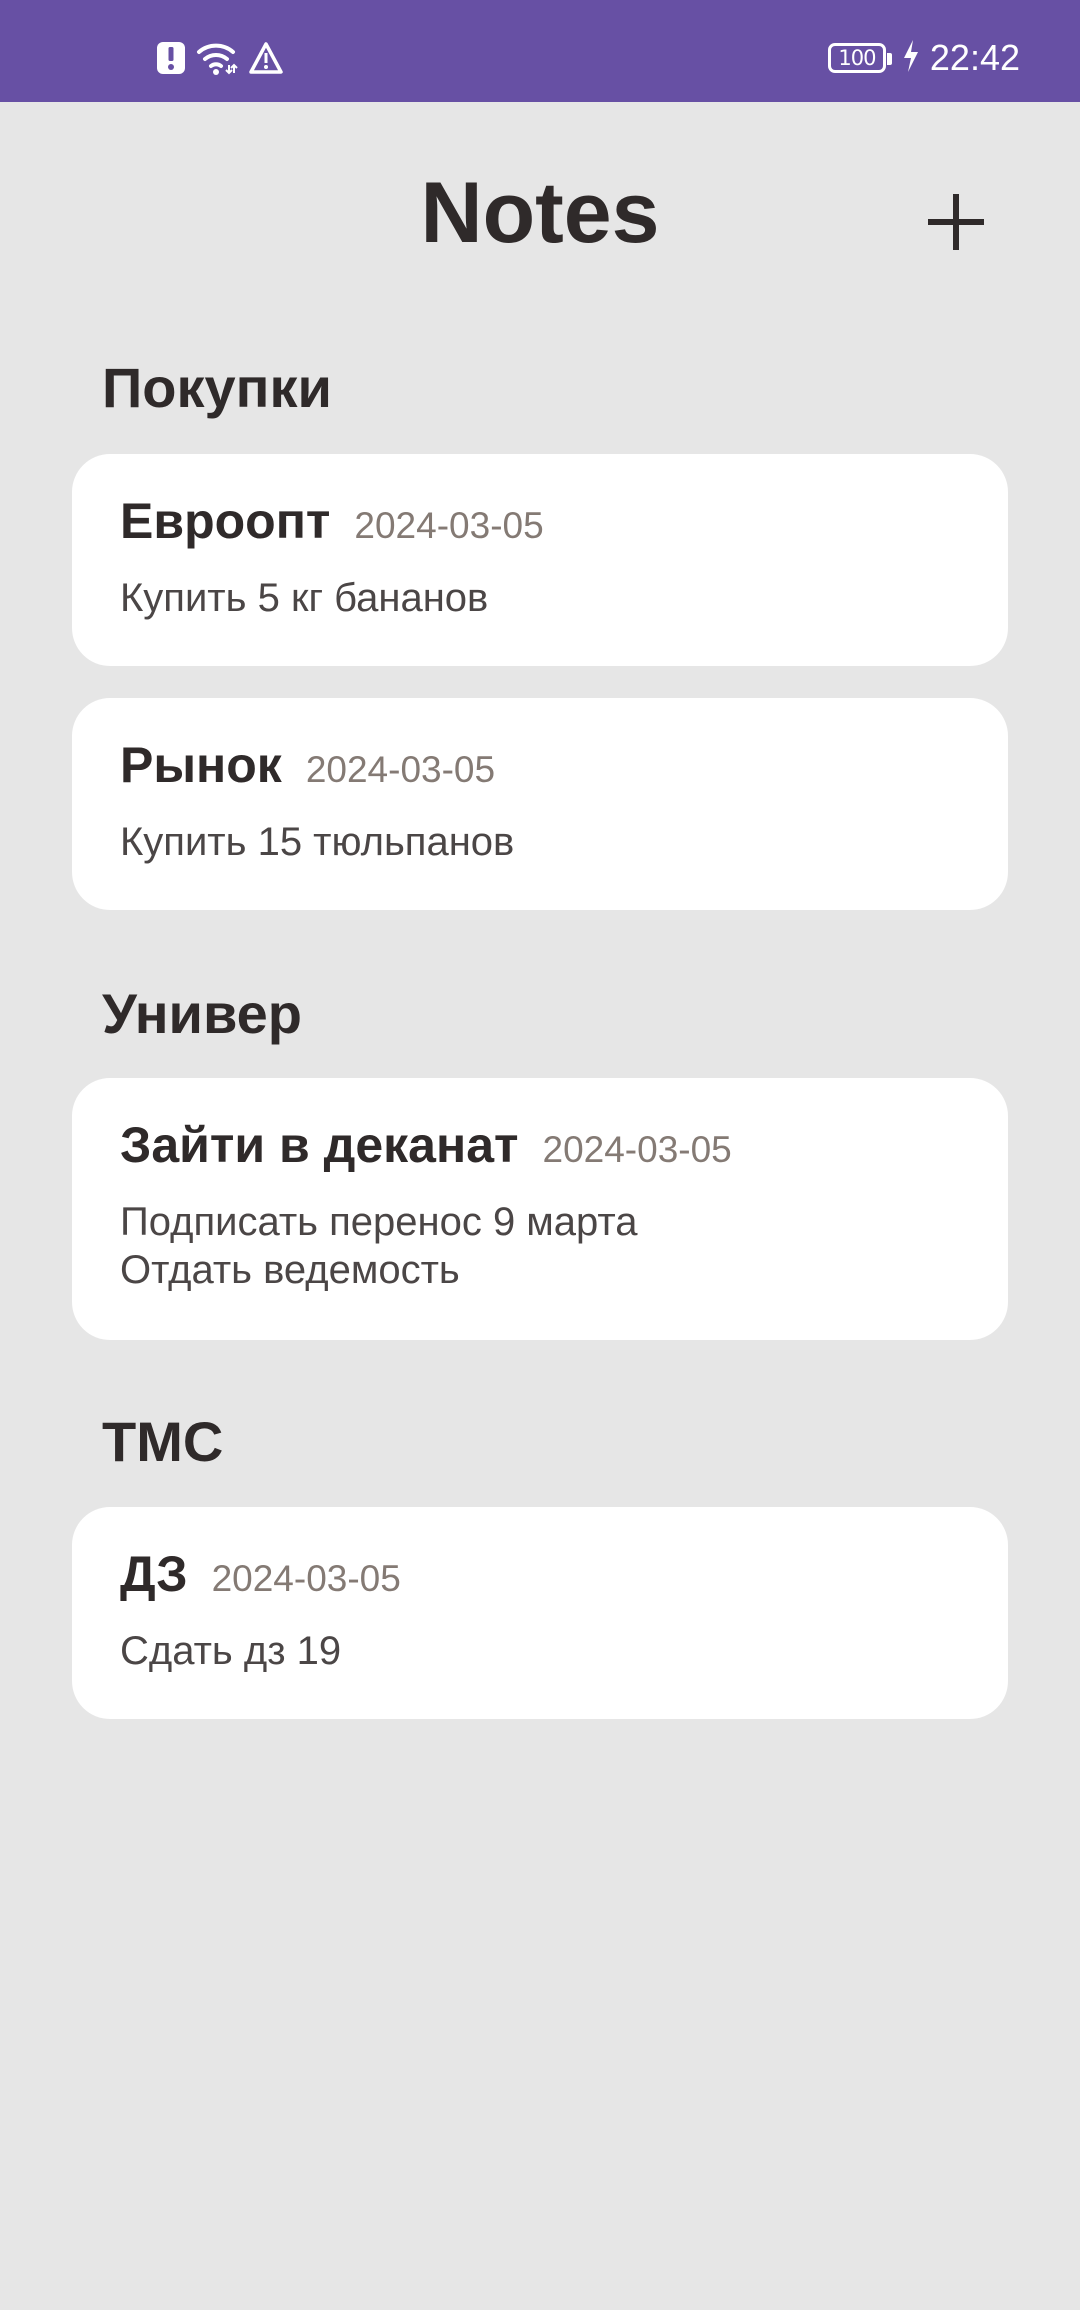 The width and height of the screenshot is (1080, 2310). Describe the element at coordinates (540, 51) in the screenshot. I see `status-bar: 100 22:42` at that location.